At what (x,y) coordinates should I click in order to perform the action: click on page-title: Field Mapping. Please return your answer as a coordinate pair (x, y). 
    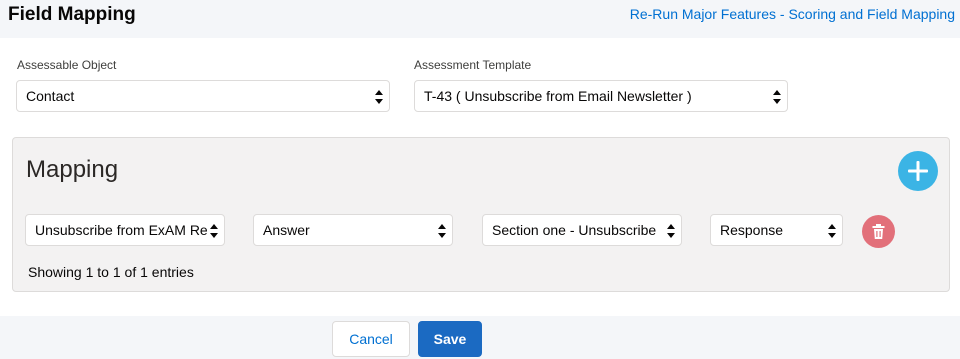
    Looking at the image, I should click on (72, 14).